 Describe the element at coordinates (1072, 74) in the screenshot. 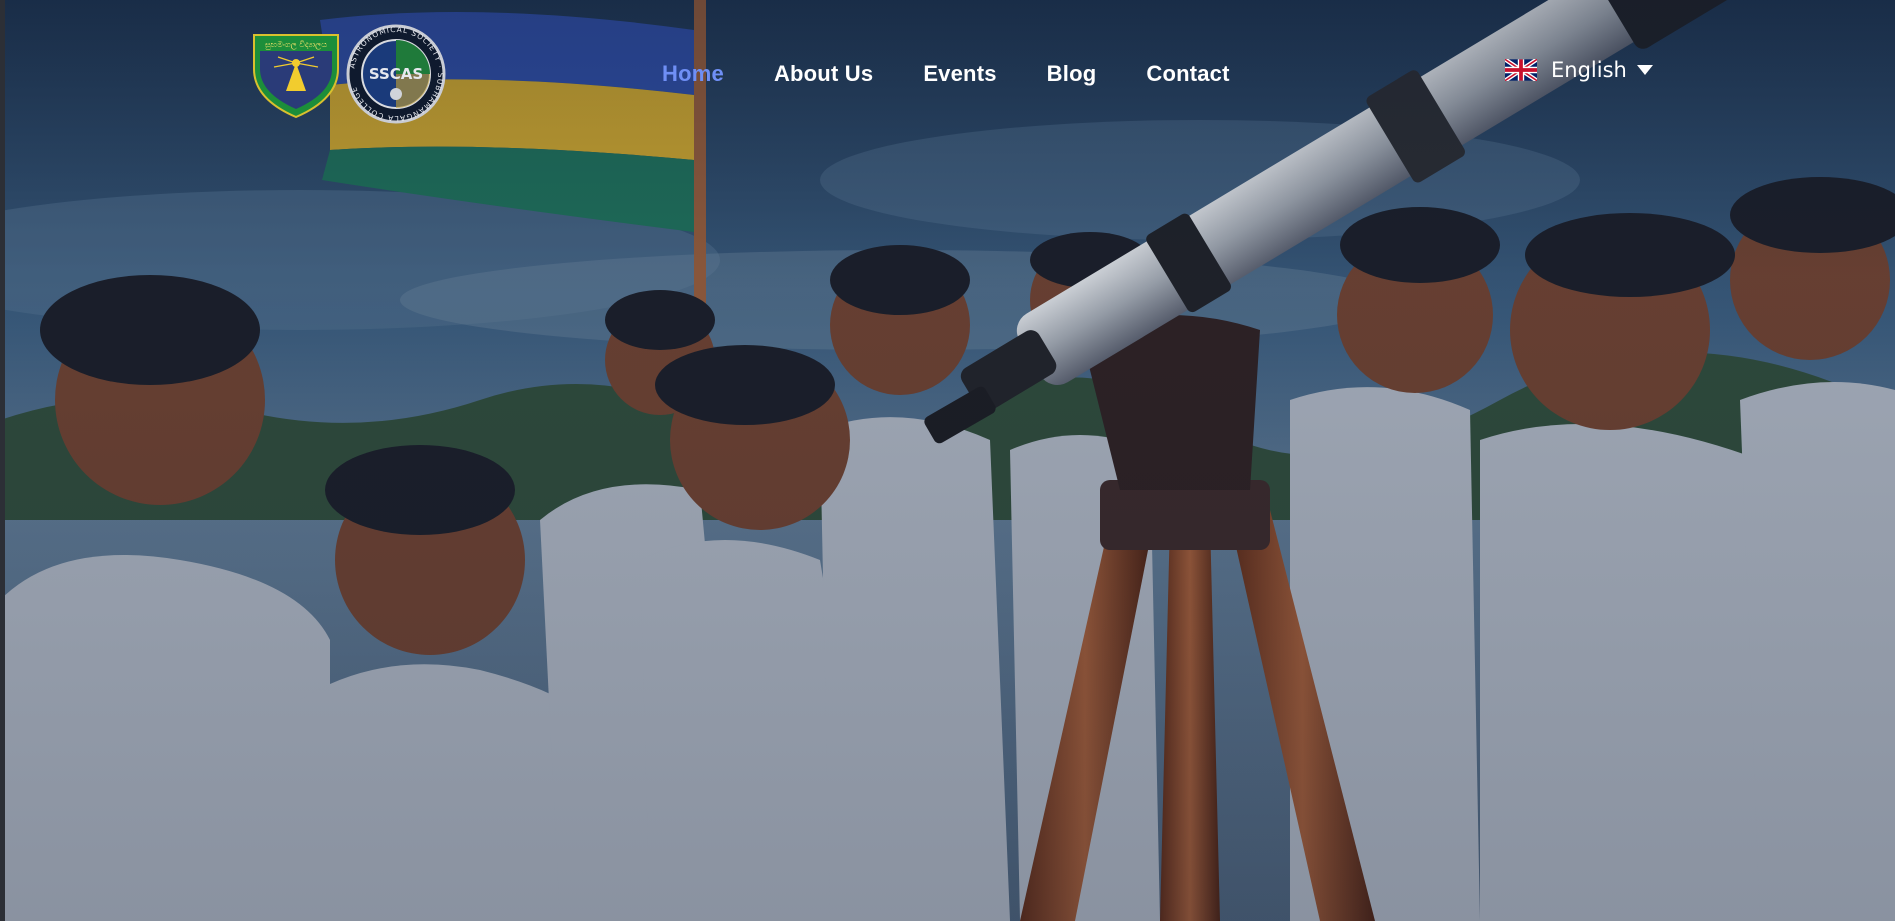

I see `nav-blog: Blog` at that location.